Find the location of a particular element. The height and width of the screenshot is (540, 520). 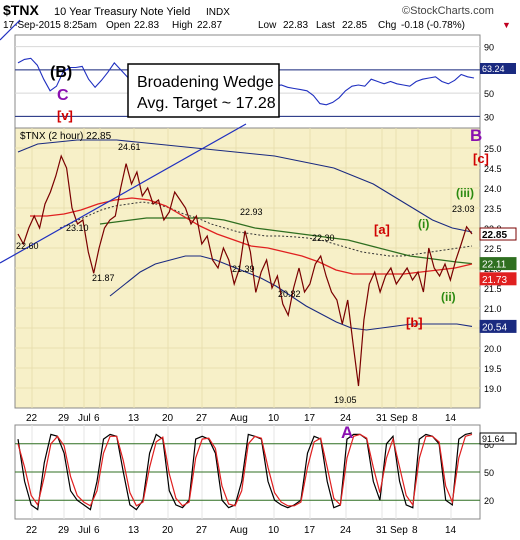

price-point-label: 21.87 is located at coordinates (103, 278).